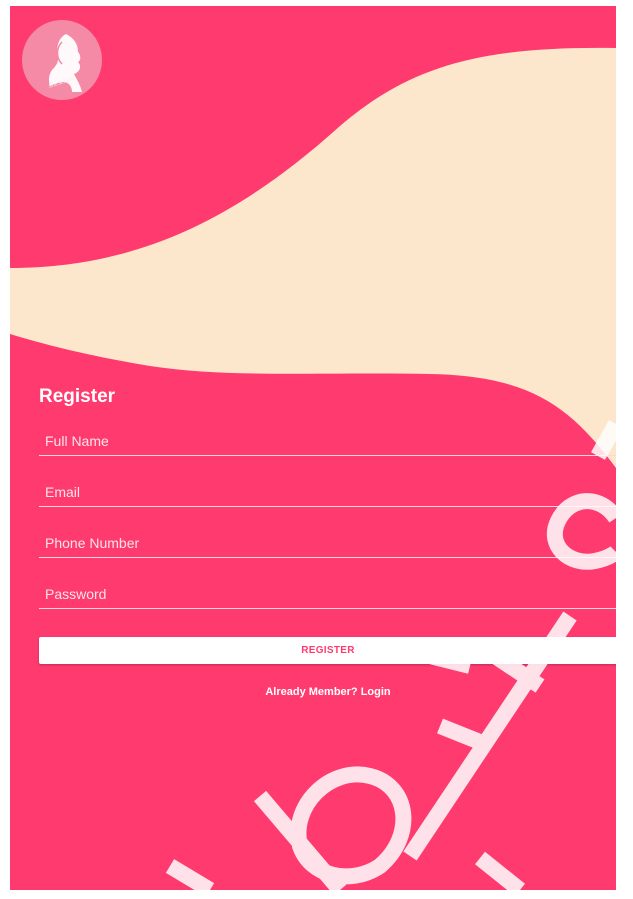 The height and width of the screenshot is (899, 633). I want to click on phone-number-input, so click(327, 543).